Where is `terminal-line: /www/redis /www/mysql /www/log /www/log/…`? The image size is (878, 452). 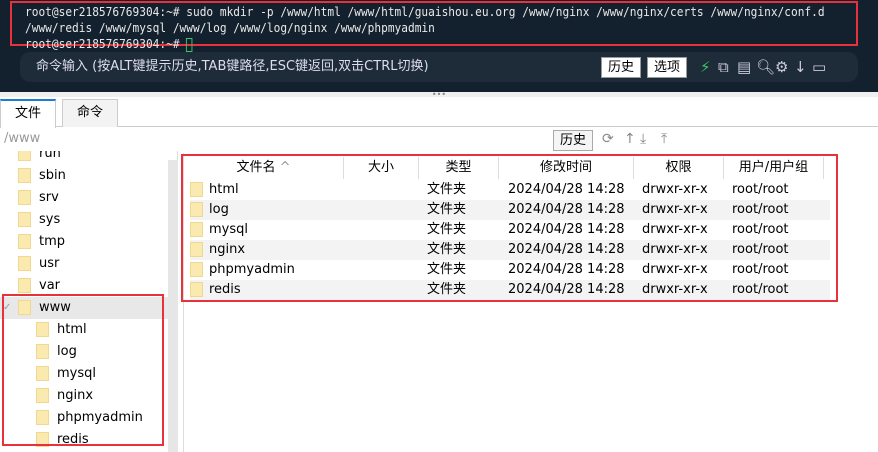
terminal-line: /www/redis /www/mysql /www/log /www/log/… is located at coordinates (230, 28).